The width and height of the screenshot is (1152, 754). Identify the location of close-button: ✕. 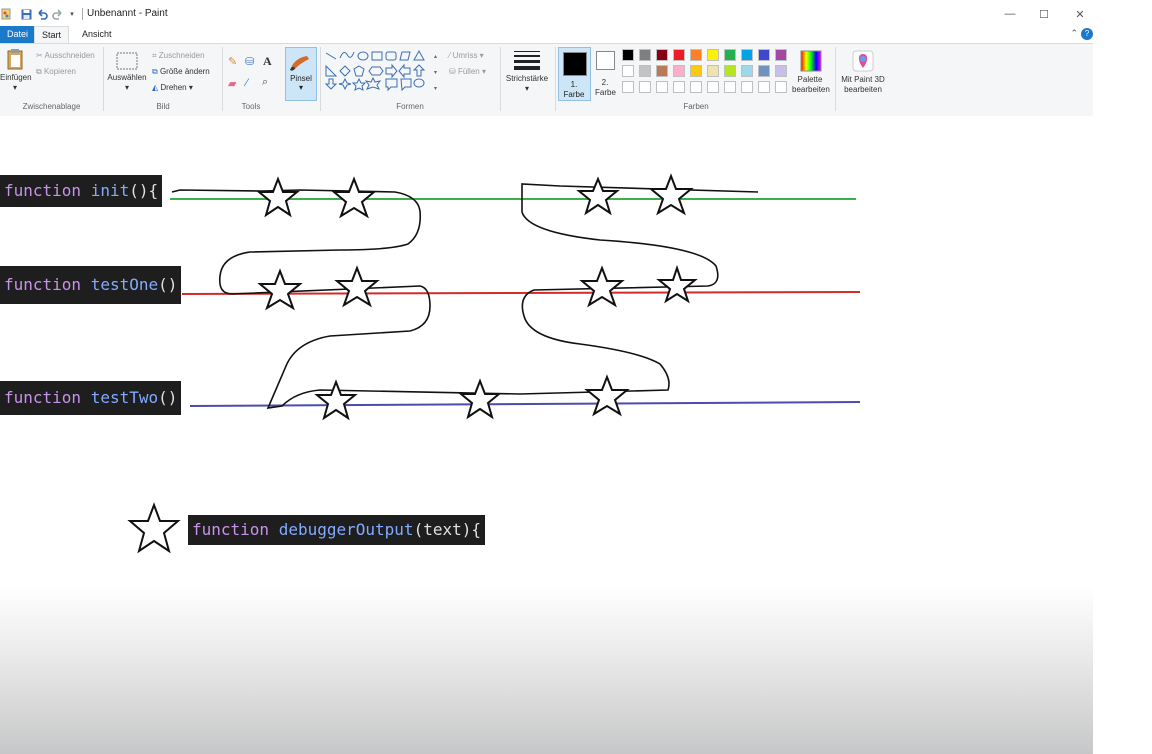
(1078, 14).